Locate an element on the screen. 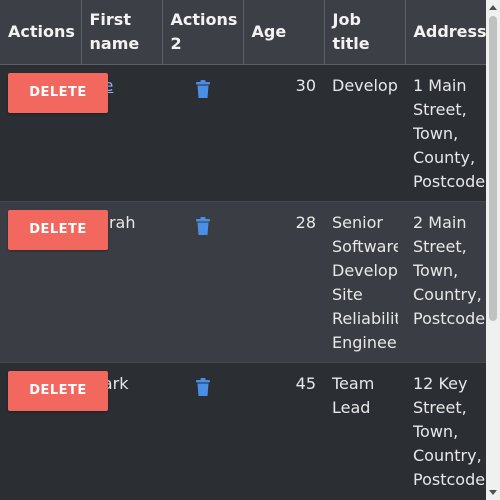 The width and height of the screenshot is (500, 500). job-title-cell: Developer is located at coordinates (364, 133).